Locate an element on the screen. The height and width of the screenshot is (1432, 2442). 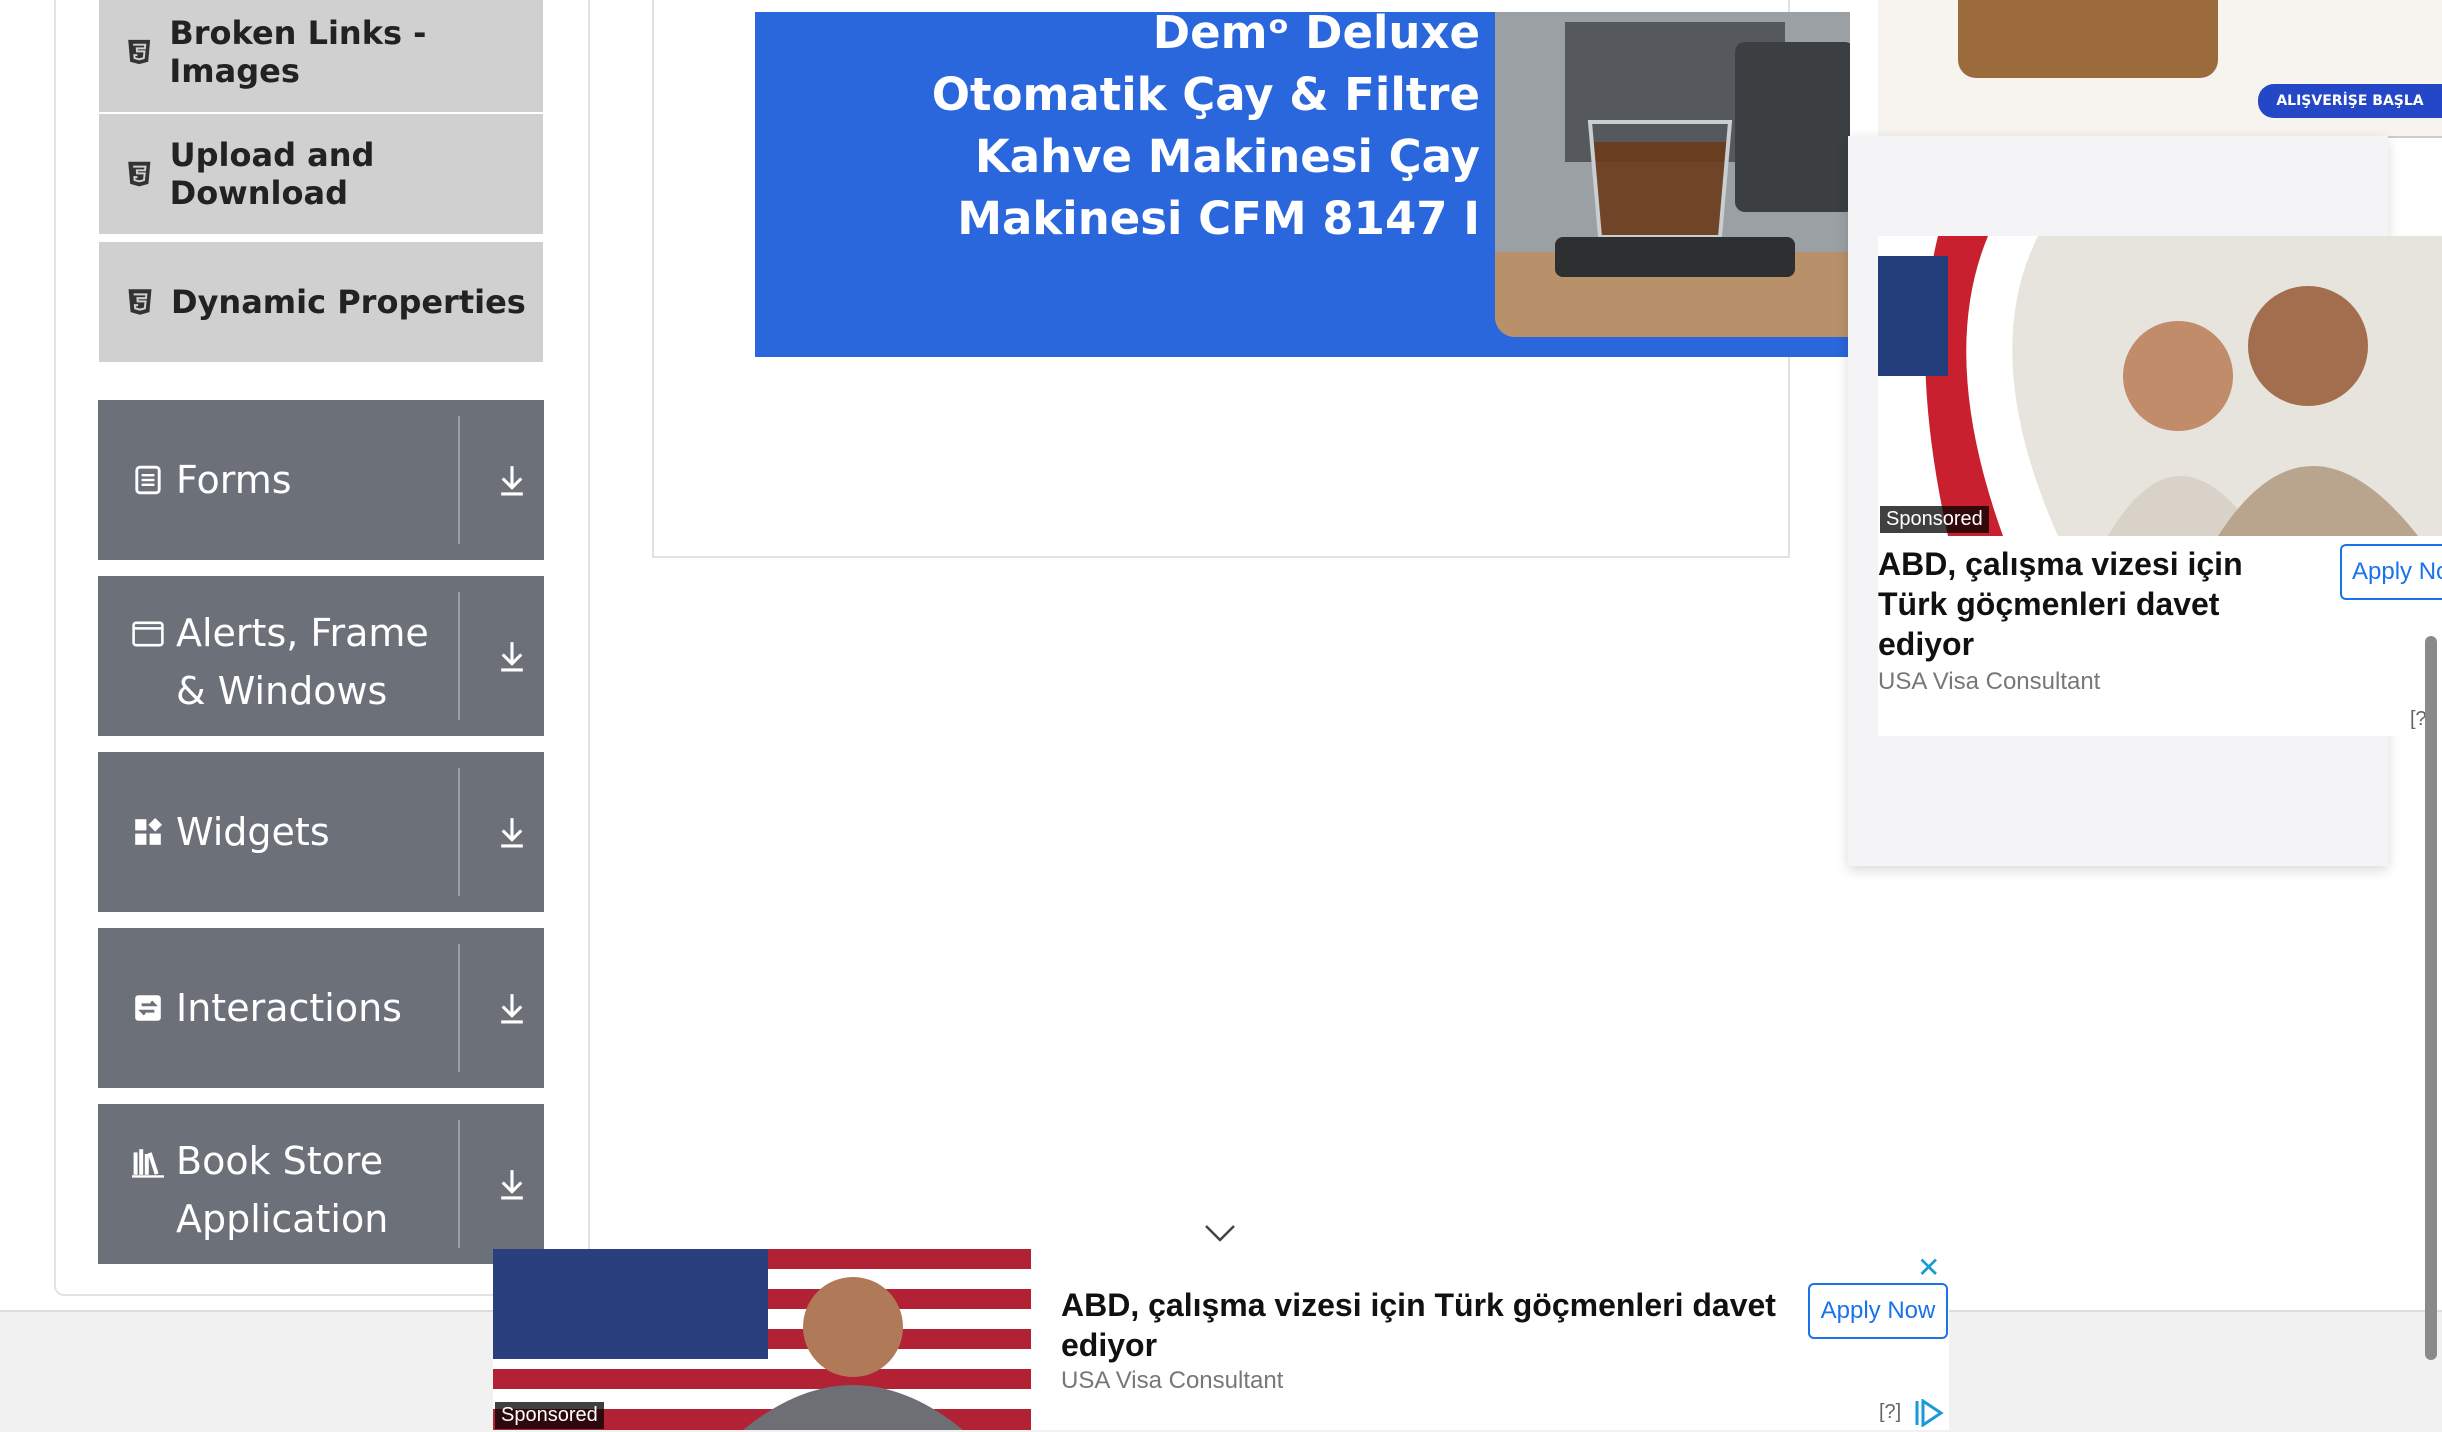
coffee-machine-image is located at coordinates (1672, 174).